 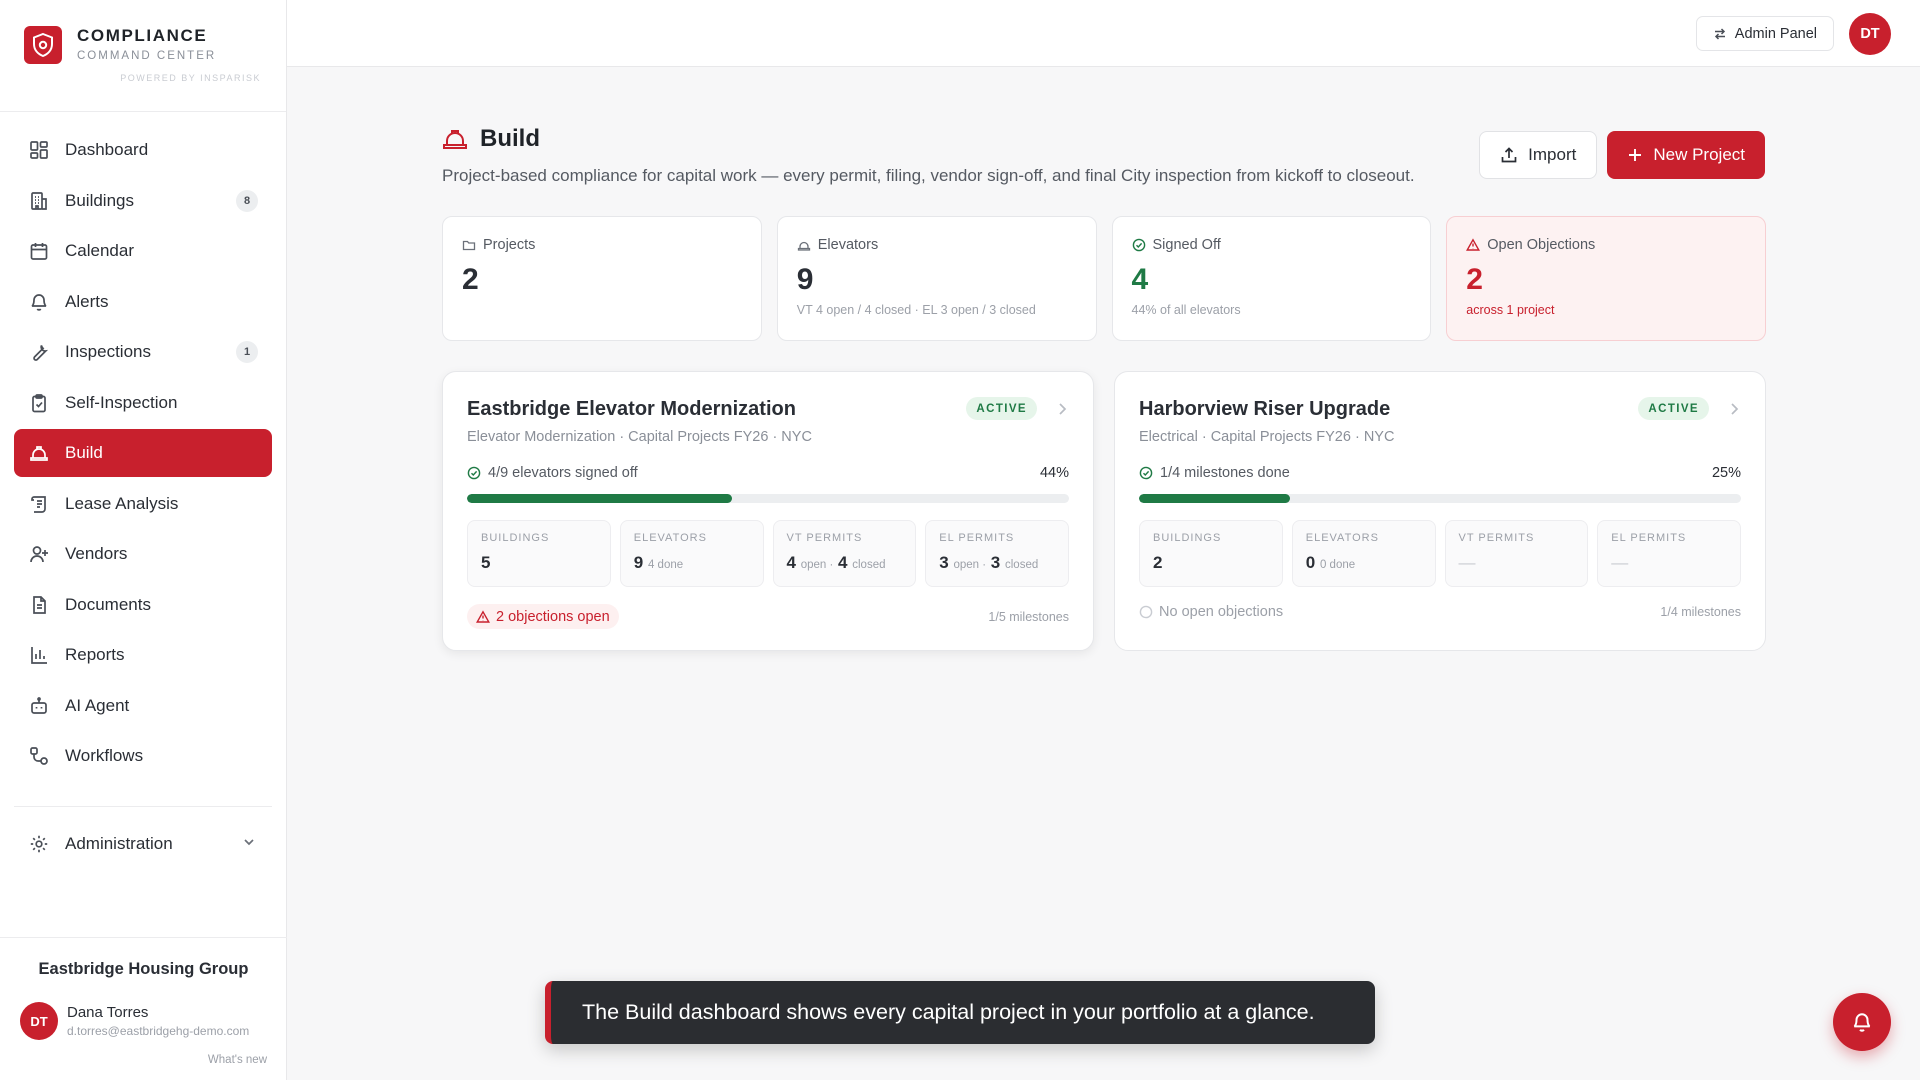 I want to click on metric-closed-count: 4, so click(x=843, y=562).